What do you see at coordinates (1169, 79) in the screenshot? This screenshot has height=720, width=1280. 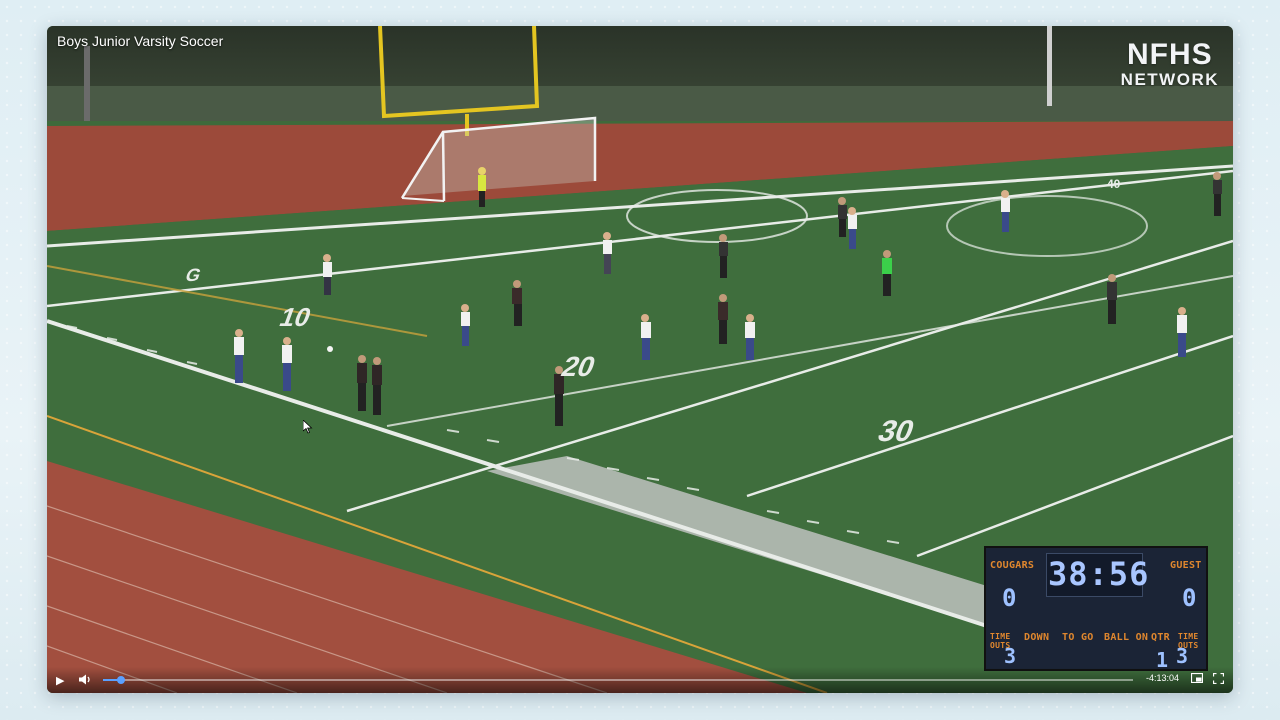 I see `logo-bottom-text: NETWORK` at bounding box center [1169, 79].